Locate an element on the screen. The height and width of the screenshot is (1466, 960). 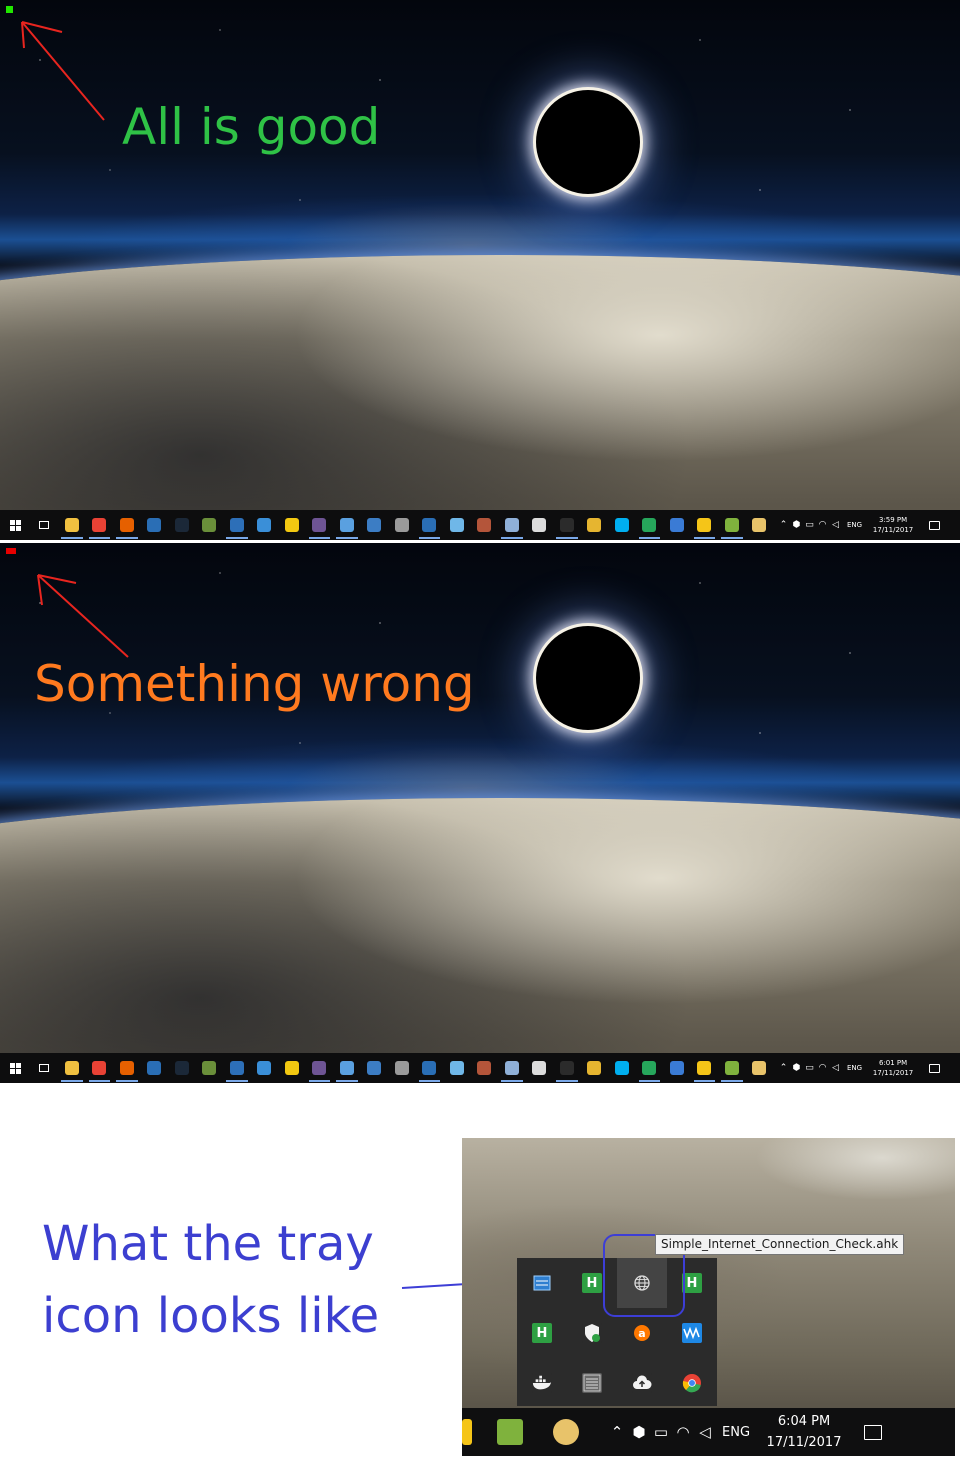
windows-logo-icon is located at coordinates (15, 525).